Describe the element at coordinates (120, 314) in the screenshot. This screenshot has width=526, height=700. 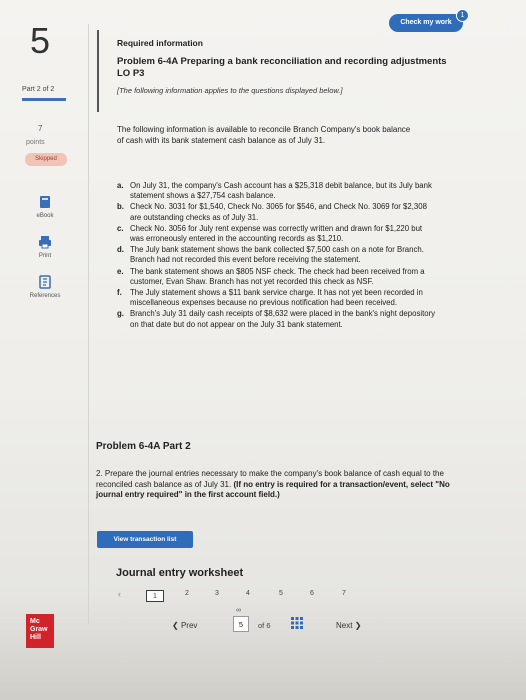
I see `item-marker: g.` at that location.